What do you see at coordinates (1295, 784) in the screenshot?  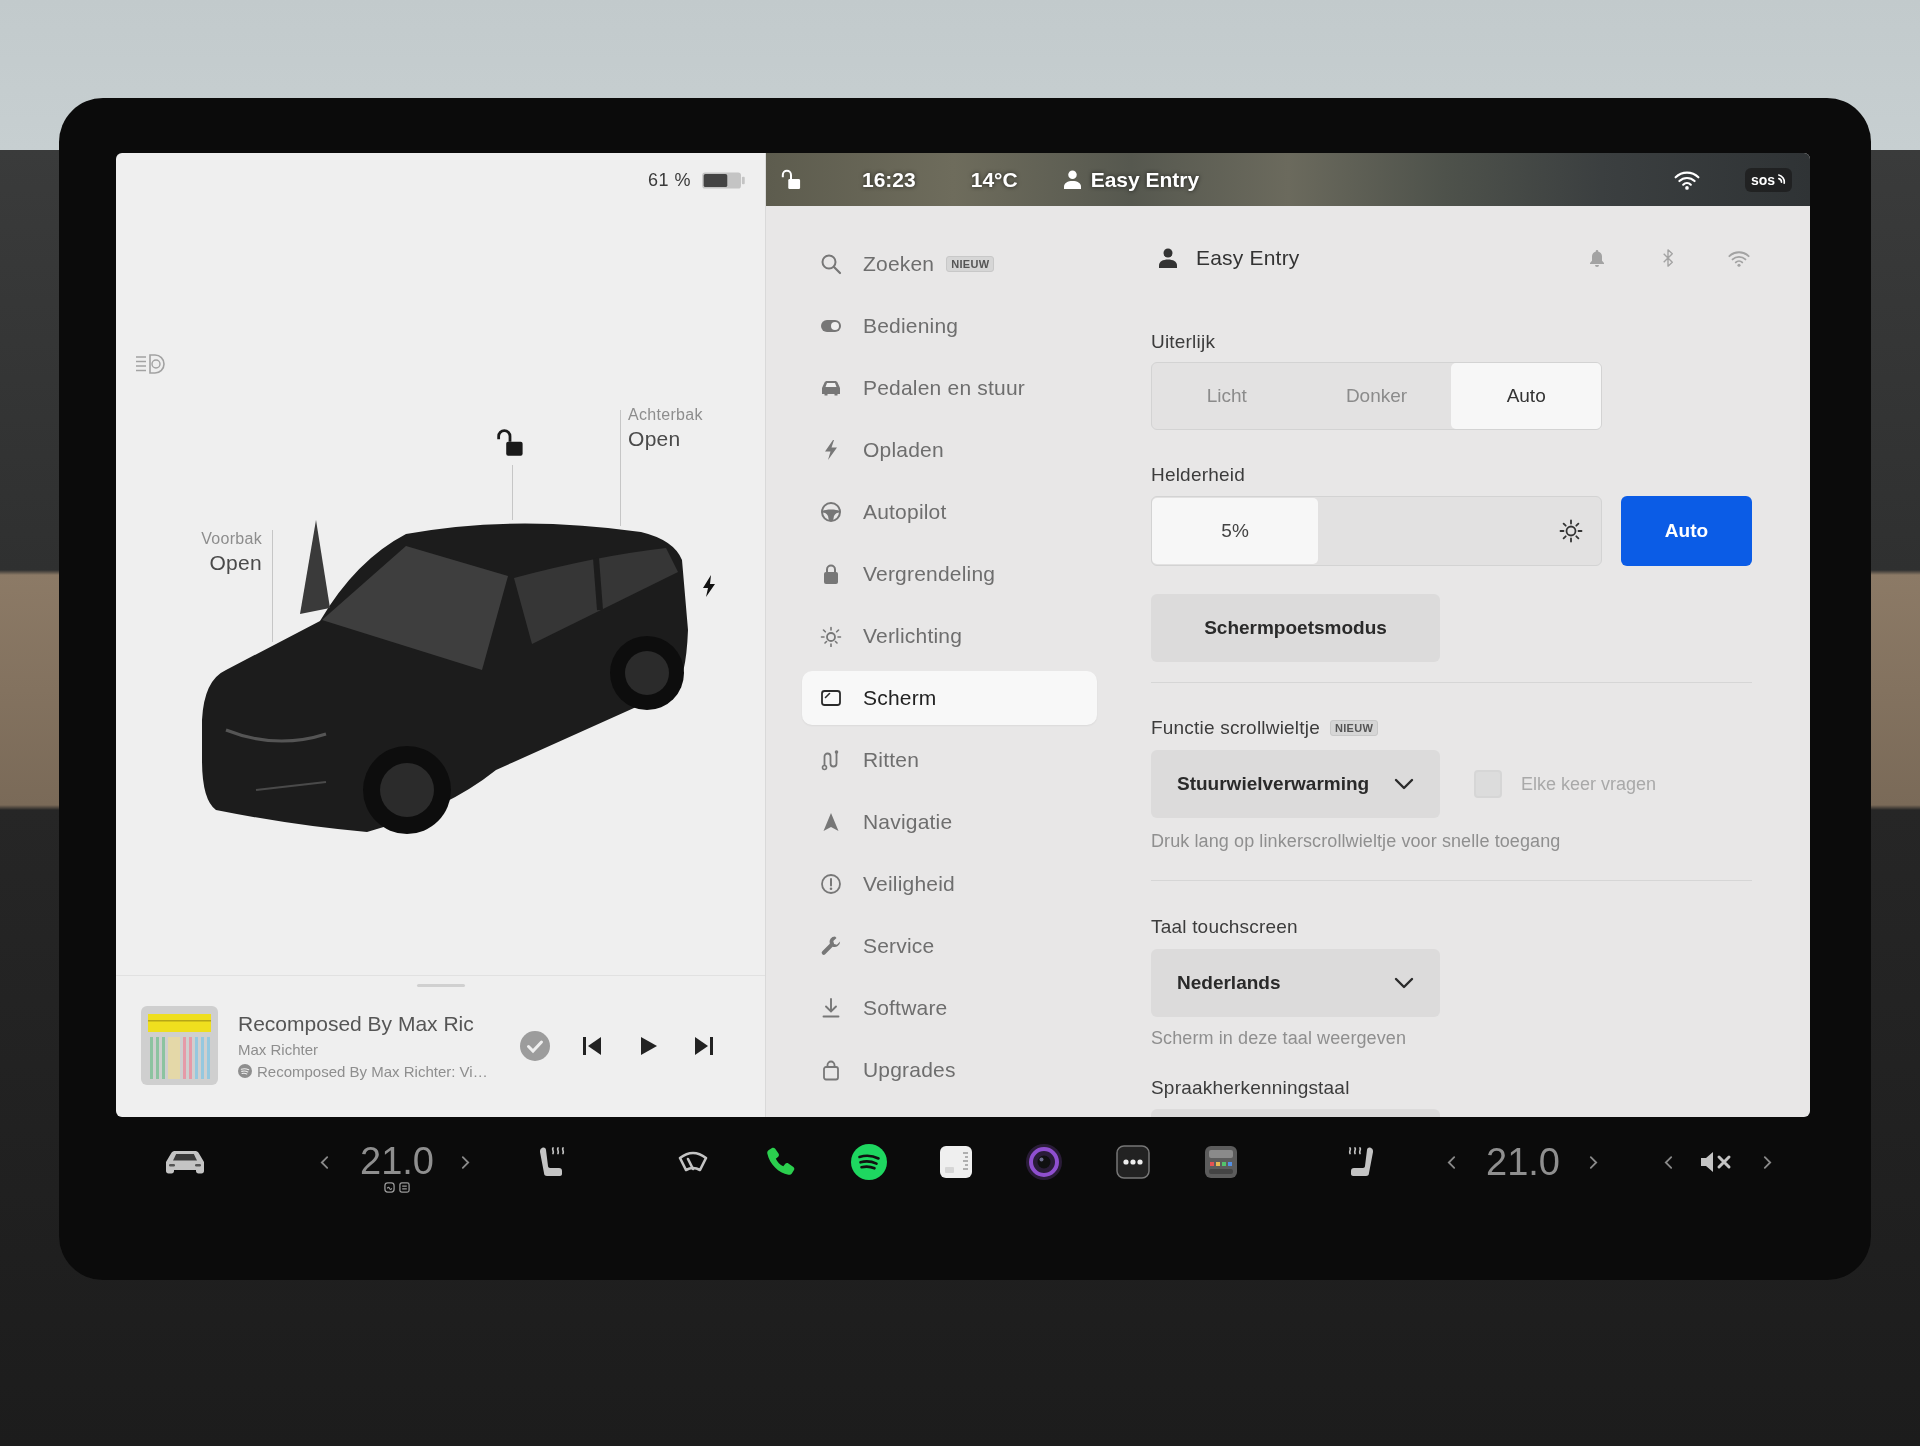 I see `dropdown: Stuurwielverwarming` at bounding box center [1295, 784].